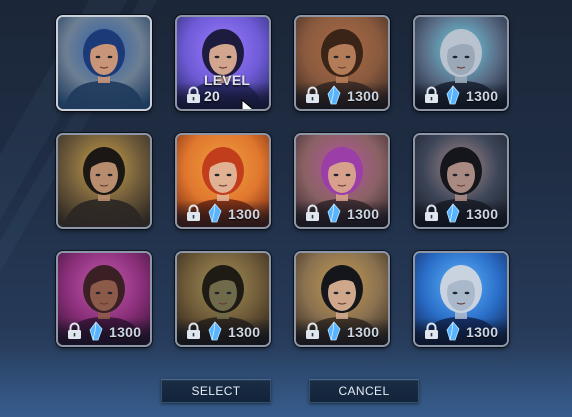 This screenshot has width=572, height=417. What do you see at coordinates (461, 63) in the screenshot?
I see `portrait-card-4: 1300` at bounding box center [461, 63].